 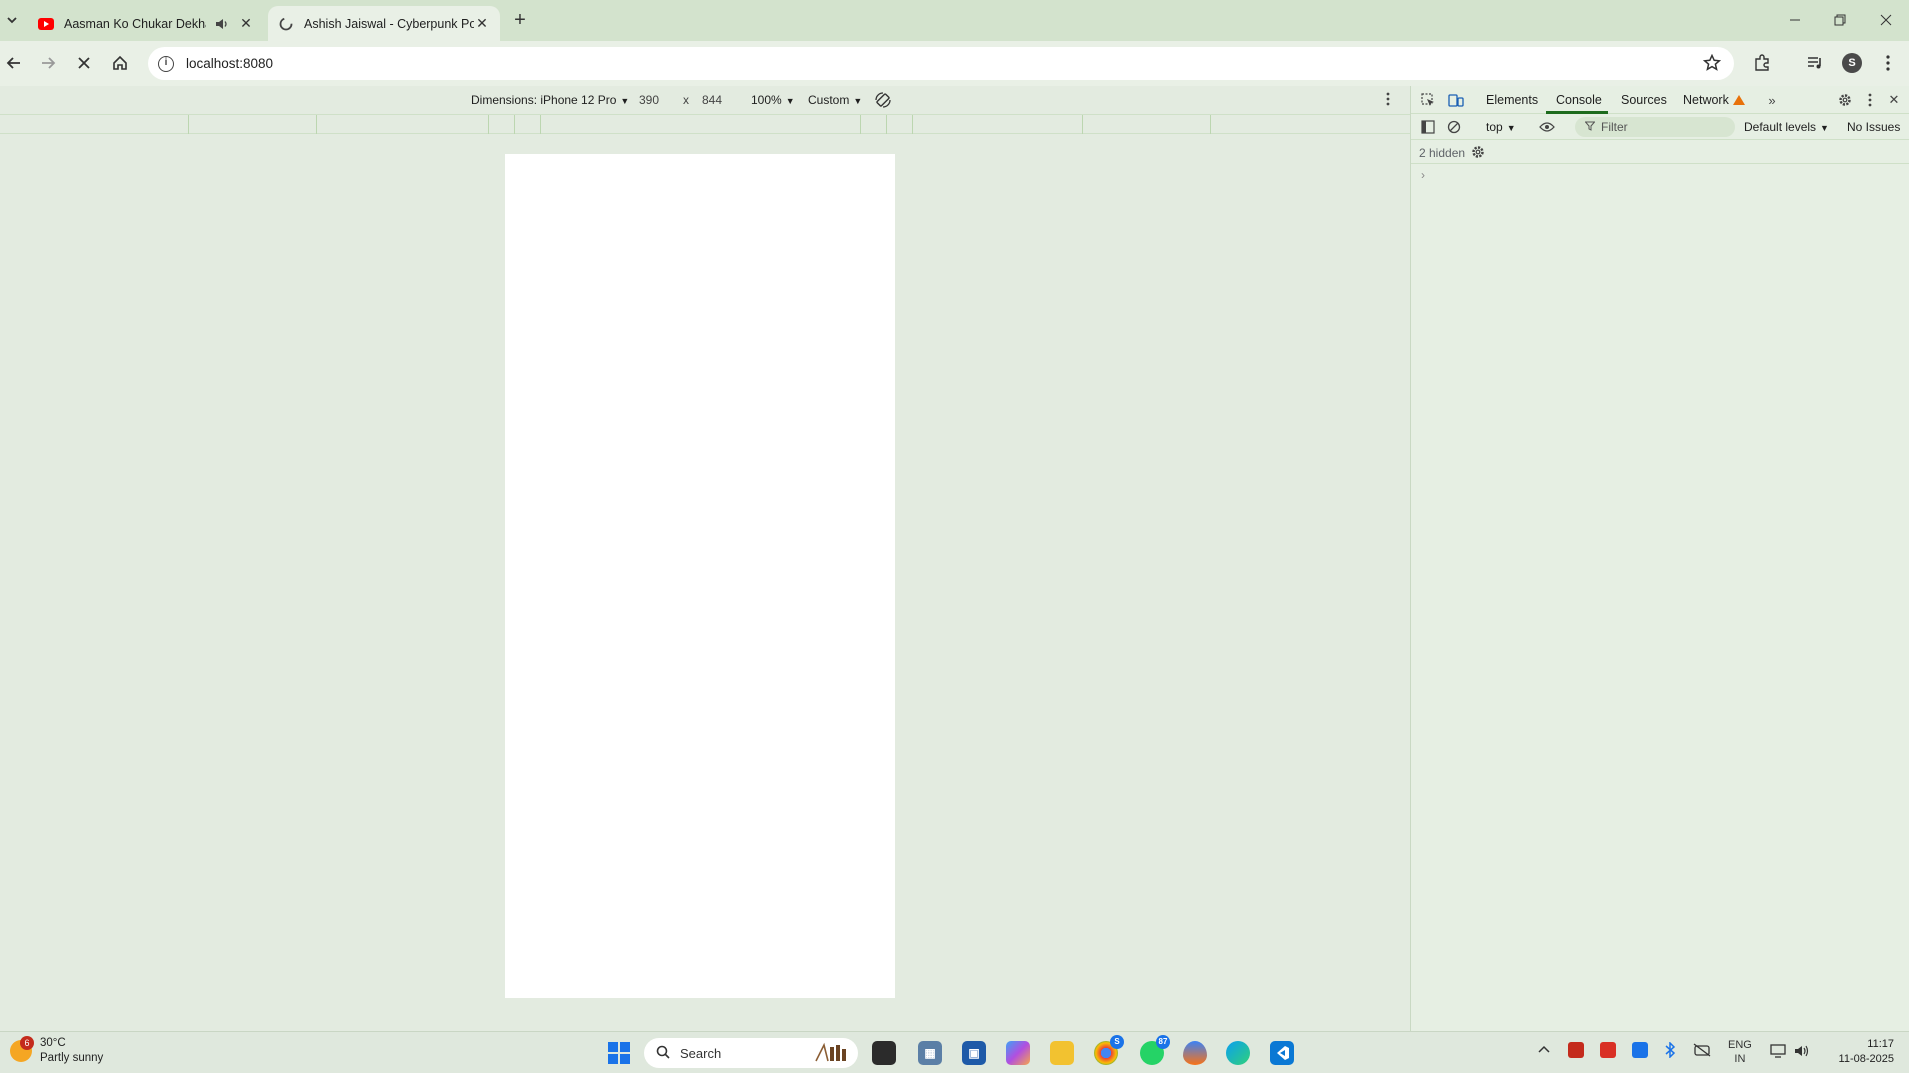 I want to click on weather-widget: 6 30°C Partly sunny, so click(x=56, y=1051).